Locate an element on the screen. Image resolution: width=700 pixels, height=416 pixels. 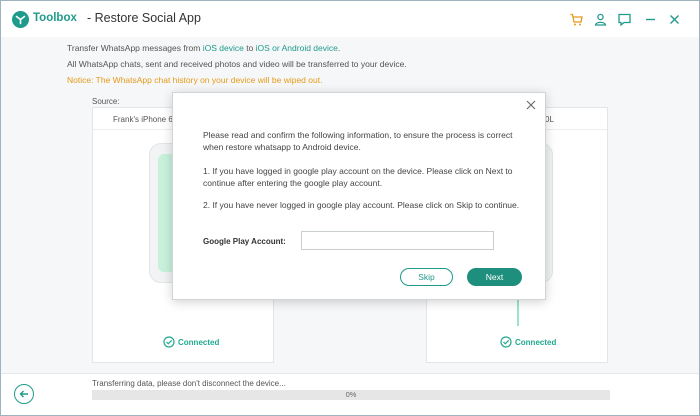
source-label: Source: is located at coordinates (106, 101).